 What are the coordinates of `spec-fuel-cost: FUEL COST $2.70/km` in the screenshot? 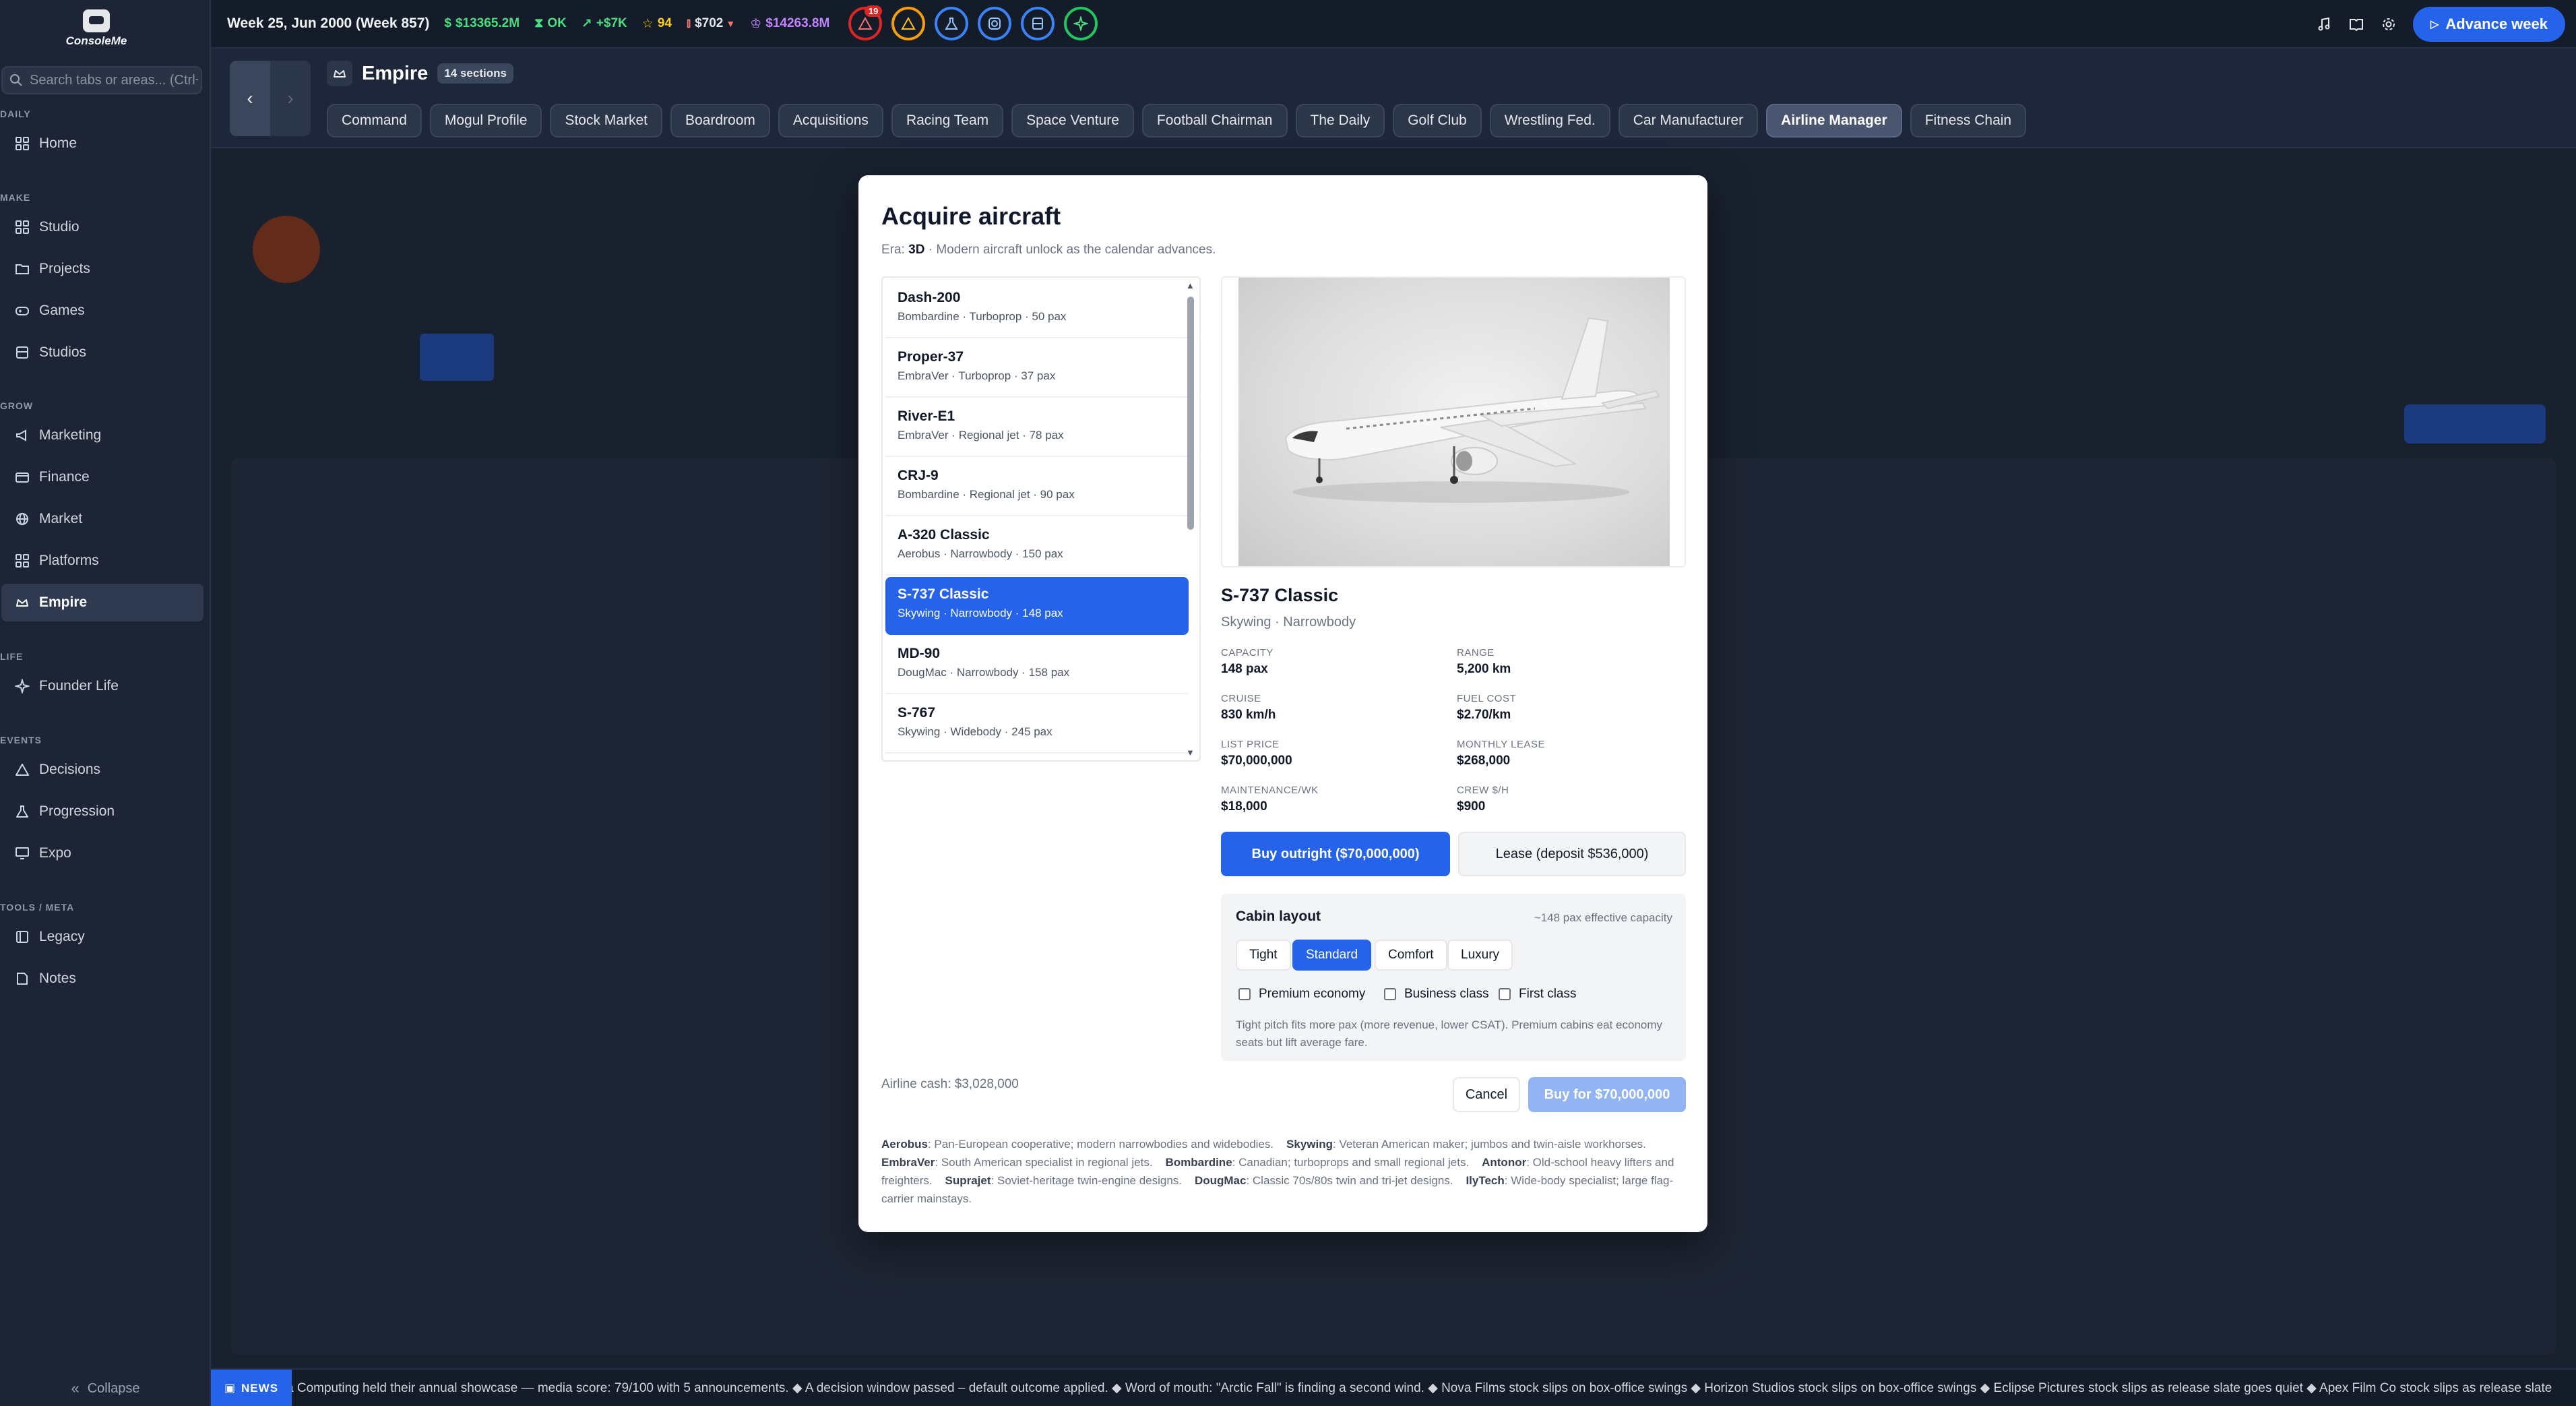 It's located at (1568, 708).